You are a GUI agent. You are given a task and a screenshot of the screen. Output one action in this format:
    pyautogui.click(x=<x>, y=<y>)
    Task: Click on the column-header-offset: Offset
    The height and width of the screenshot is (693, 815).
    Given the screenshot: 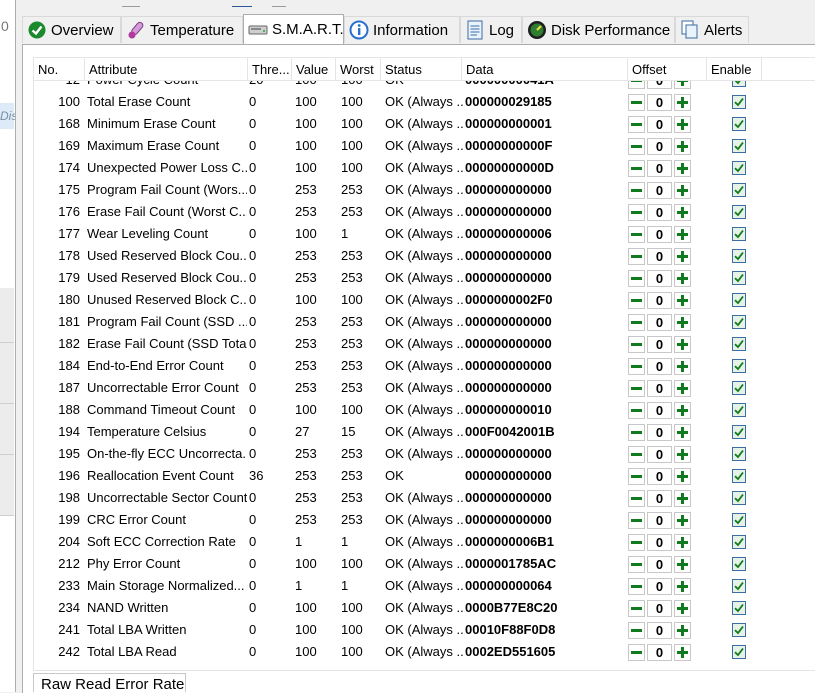 What is the action you would take?
    pyautogui.click(x=667, y=69)
    